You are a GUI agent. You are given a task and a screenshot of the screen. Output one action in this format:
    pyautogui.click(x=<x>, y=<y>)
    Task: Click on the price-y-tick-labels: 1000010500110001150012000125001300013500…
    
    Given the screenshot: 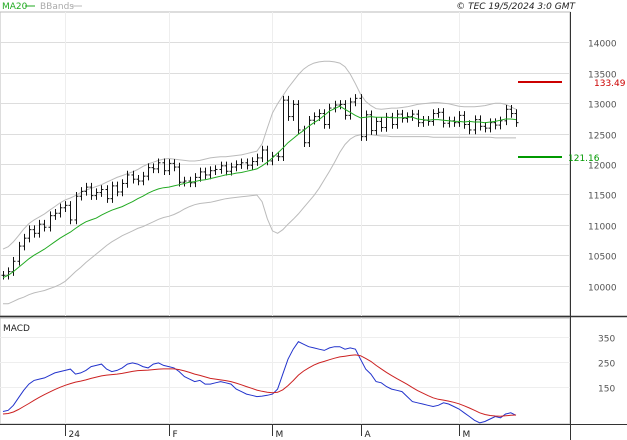 What is the action you would take?
    pyautogui.click(x=602, y=167)
    